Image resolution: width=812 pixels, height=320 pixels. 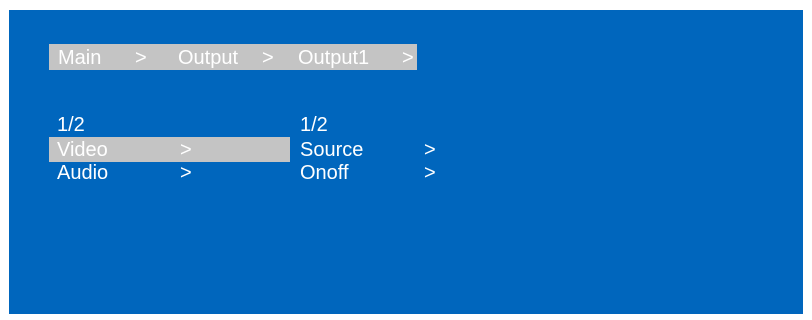 What do you see at coordinates (79, 58) in the screenshot?
I see `breadcrumb-item-main: Main` at bounding box center [79, 58].